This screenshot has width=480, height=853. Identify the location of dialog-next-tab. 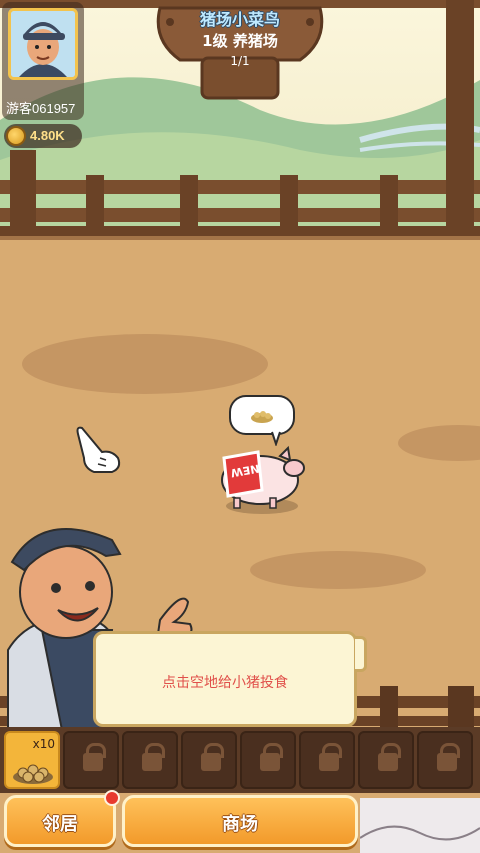
(361, 654).